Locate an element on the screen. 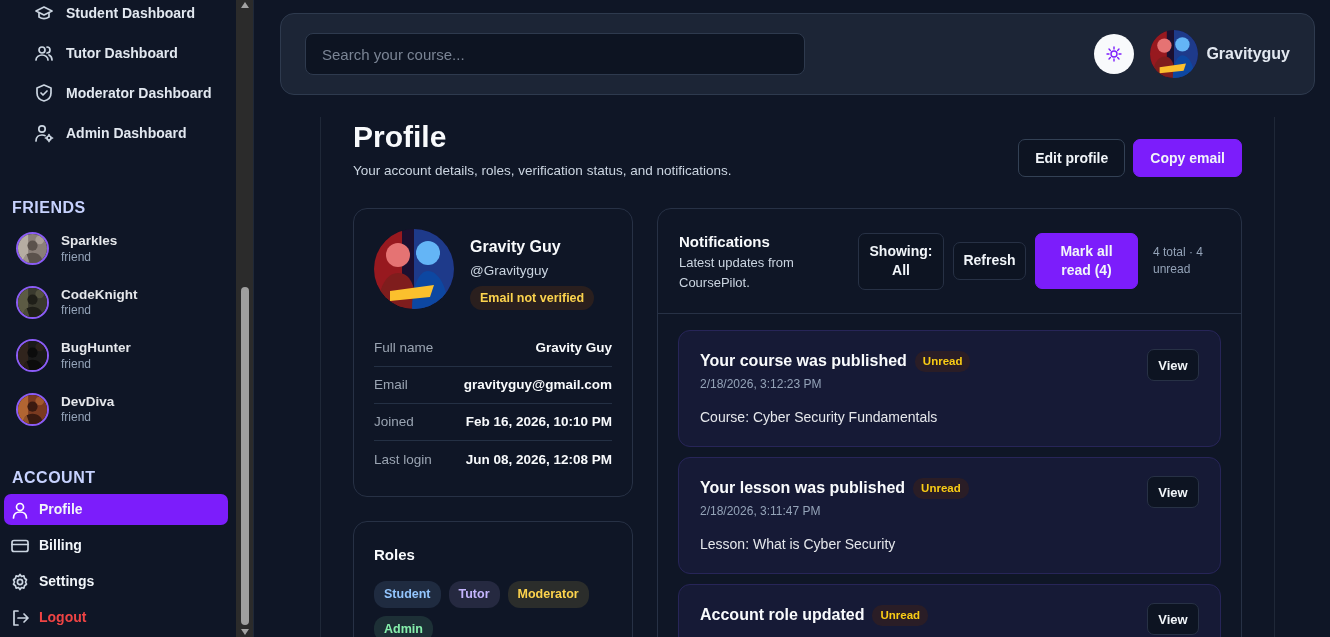 The height and width of the screenshot is (637, 1330). notification-item: Account role updated Unread View is located at coordinates (949, 610).